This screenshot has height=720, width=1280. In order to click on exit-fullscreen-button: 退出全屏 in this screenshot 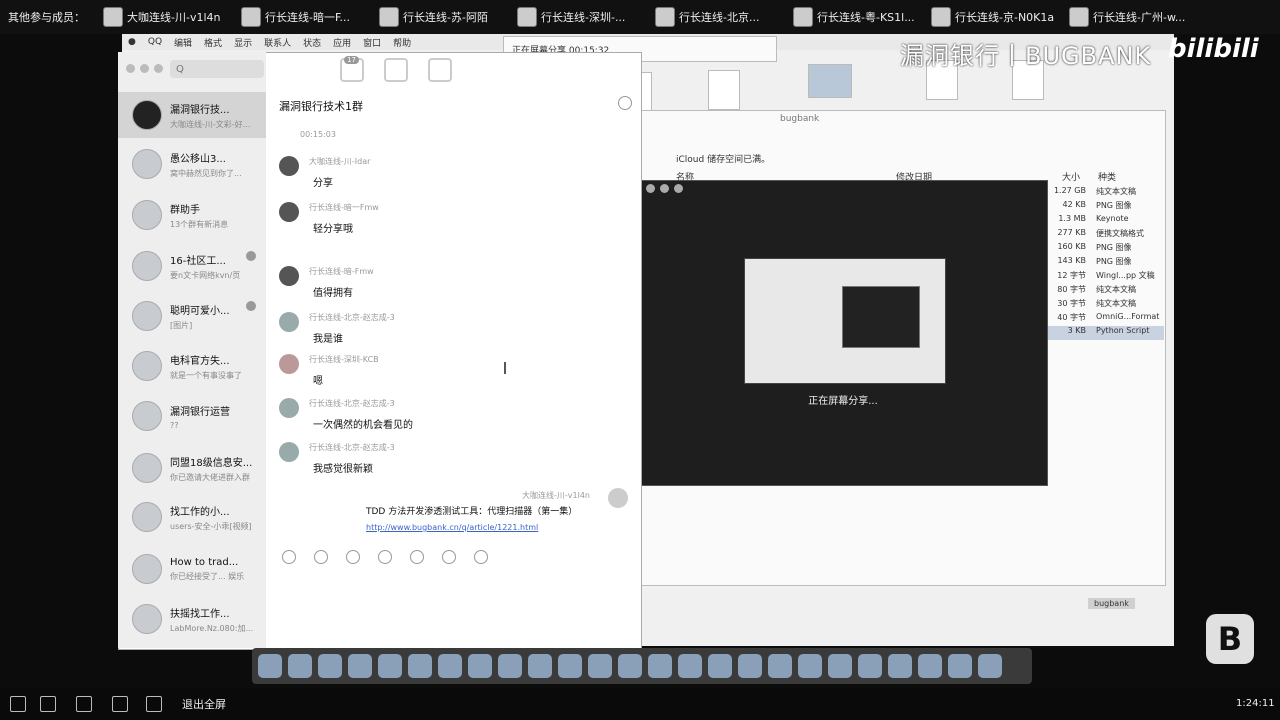, I will do `click(204, 704)`.